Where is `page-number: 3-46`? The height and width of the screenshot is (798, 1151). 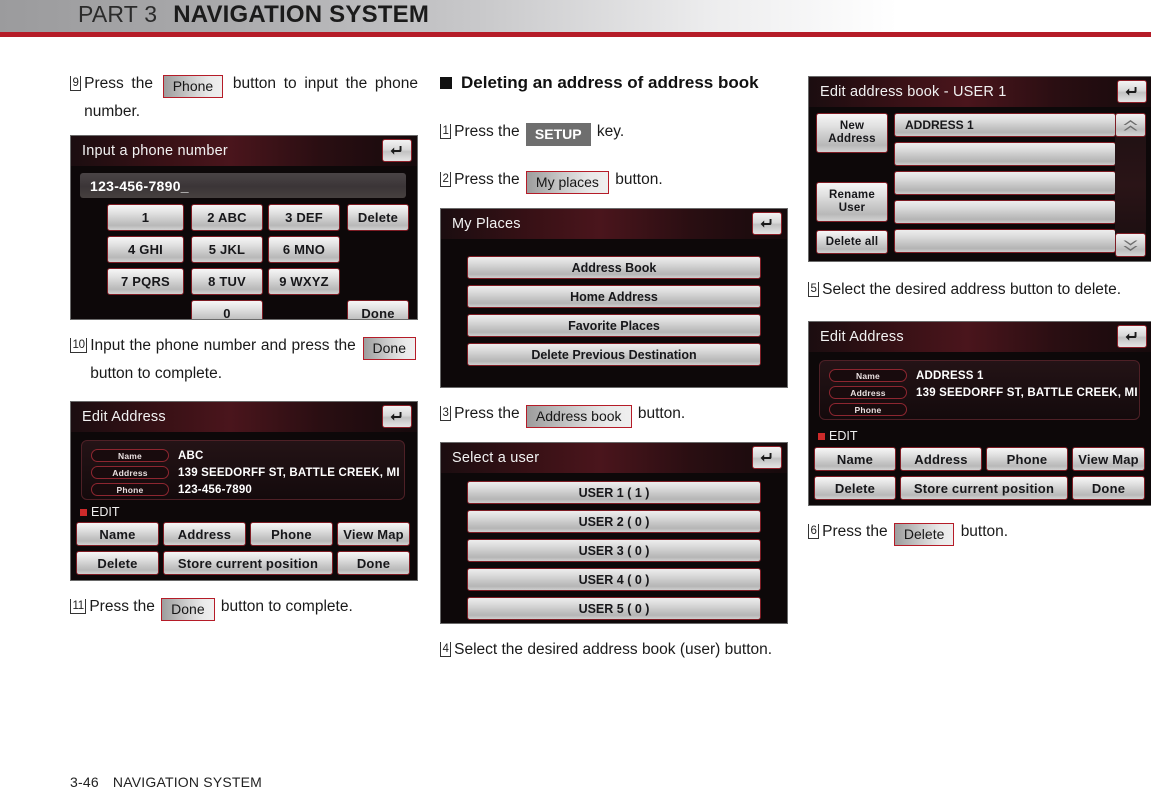
page-number: 3-46 is located at coordinates (84, 782).